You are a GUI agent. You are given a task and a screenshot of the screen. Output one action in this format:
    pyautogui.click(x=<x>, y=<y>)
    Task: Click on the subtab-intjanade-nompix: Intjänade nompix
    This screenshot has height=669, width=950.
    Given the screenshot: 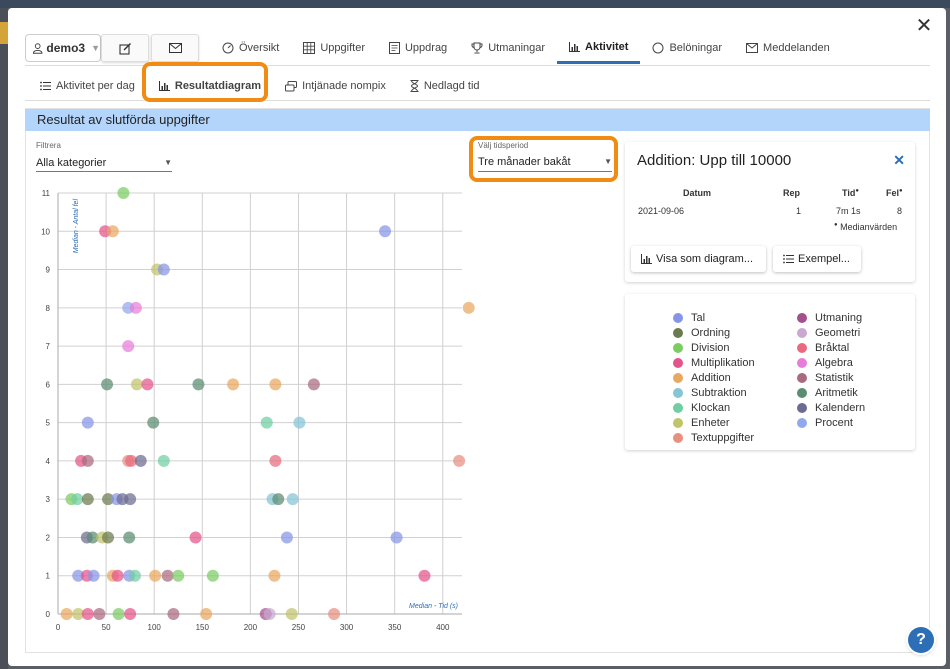 What is the action you would take?
    pyautogui.click(x=335, y=86)
    